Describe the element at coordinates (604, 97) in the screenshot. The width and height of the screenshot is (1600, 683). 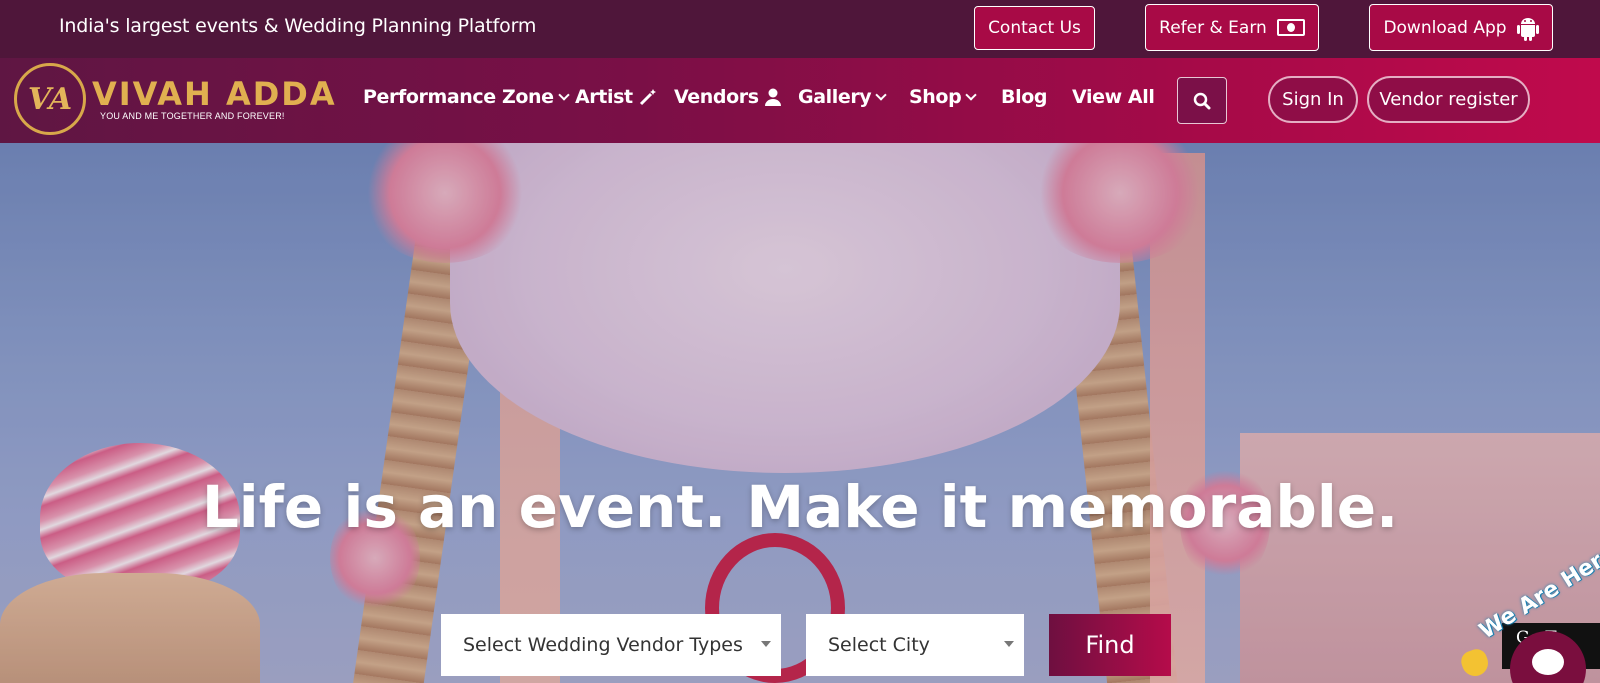
I see `nav-artist-label: Artist` at that location.